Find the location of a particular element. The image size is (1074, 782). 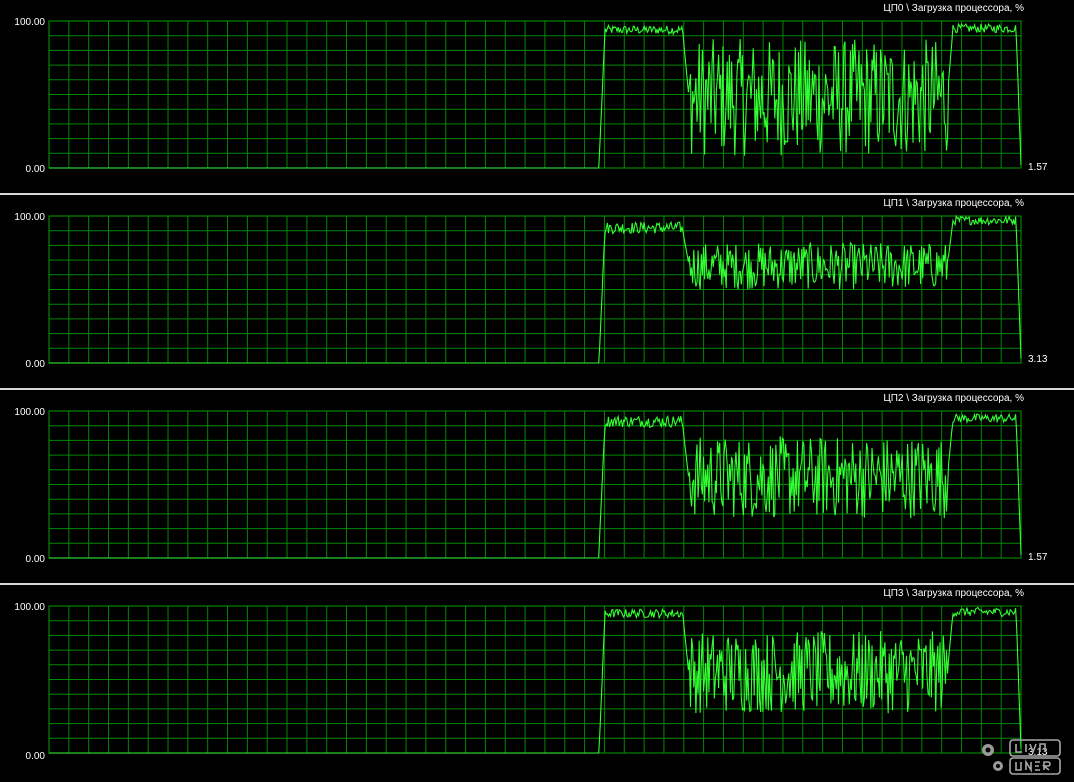

cpu2-title: ЦП2 \ Загрузка процессора, % is located at coordinates (953, 398).